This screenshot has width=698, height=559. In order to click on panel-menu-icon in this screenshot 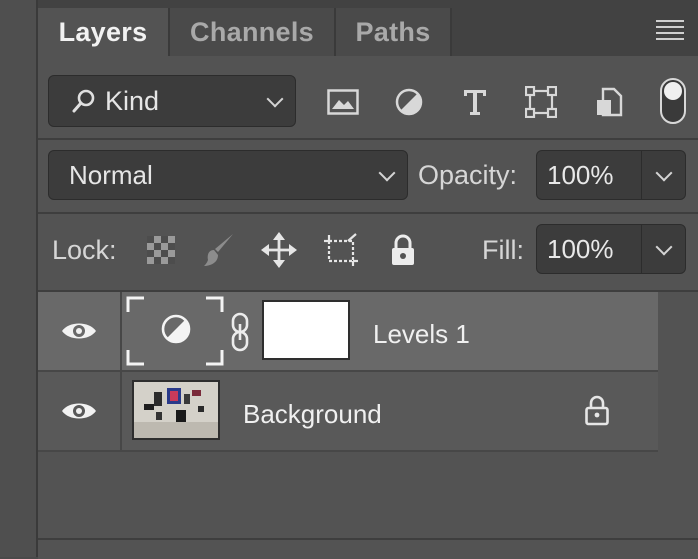, I will do `click(670, 30)`.